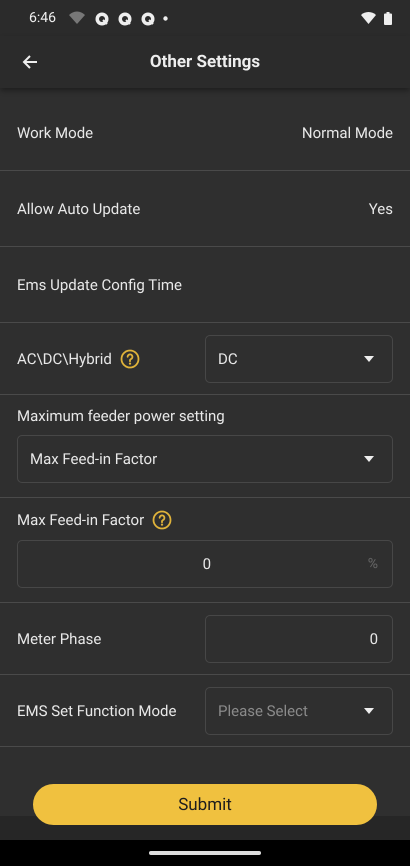 This screenshot has height=866, width=410. I want to click on status-time: 6:46, so click(42, 18).